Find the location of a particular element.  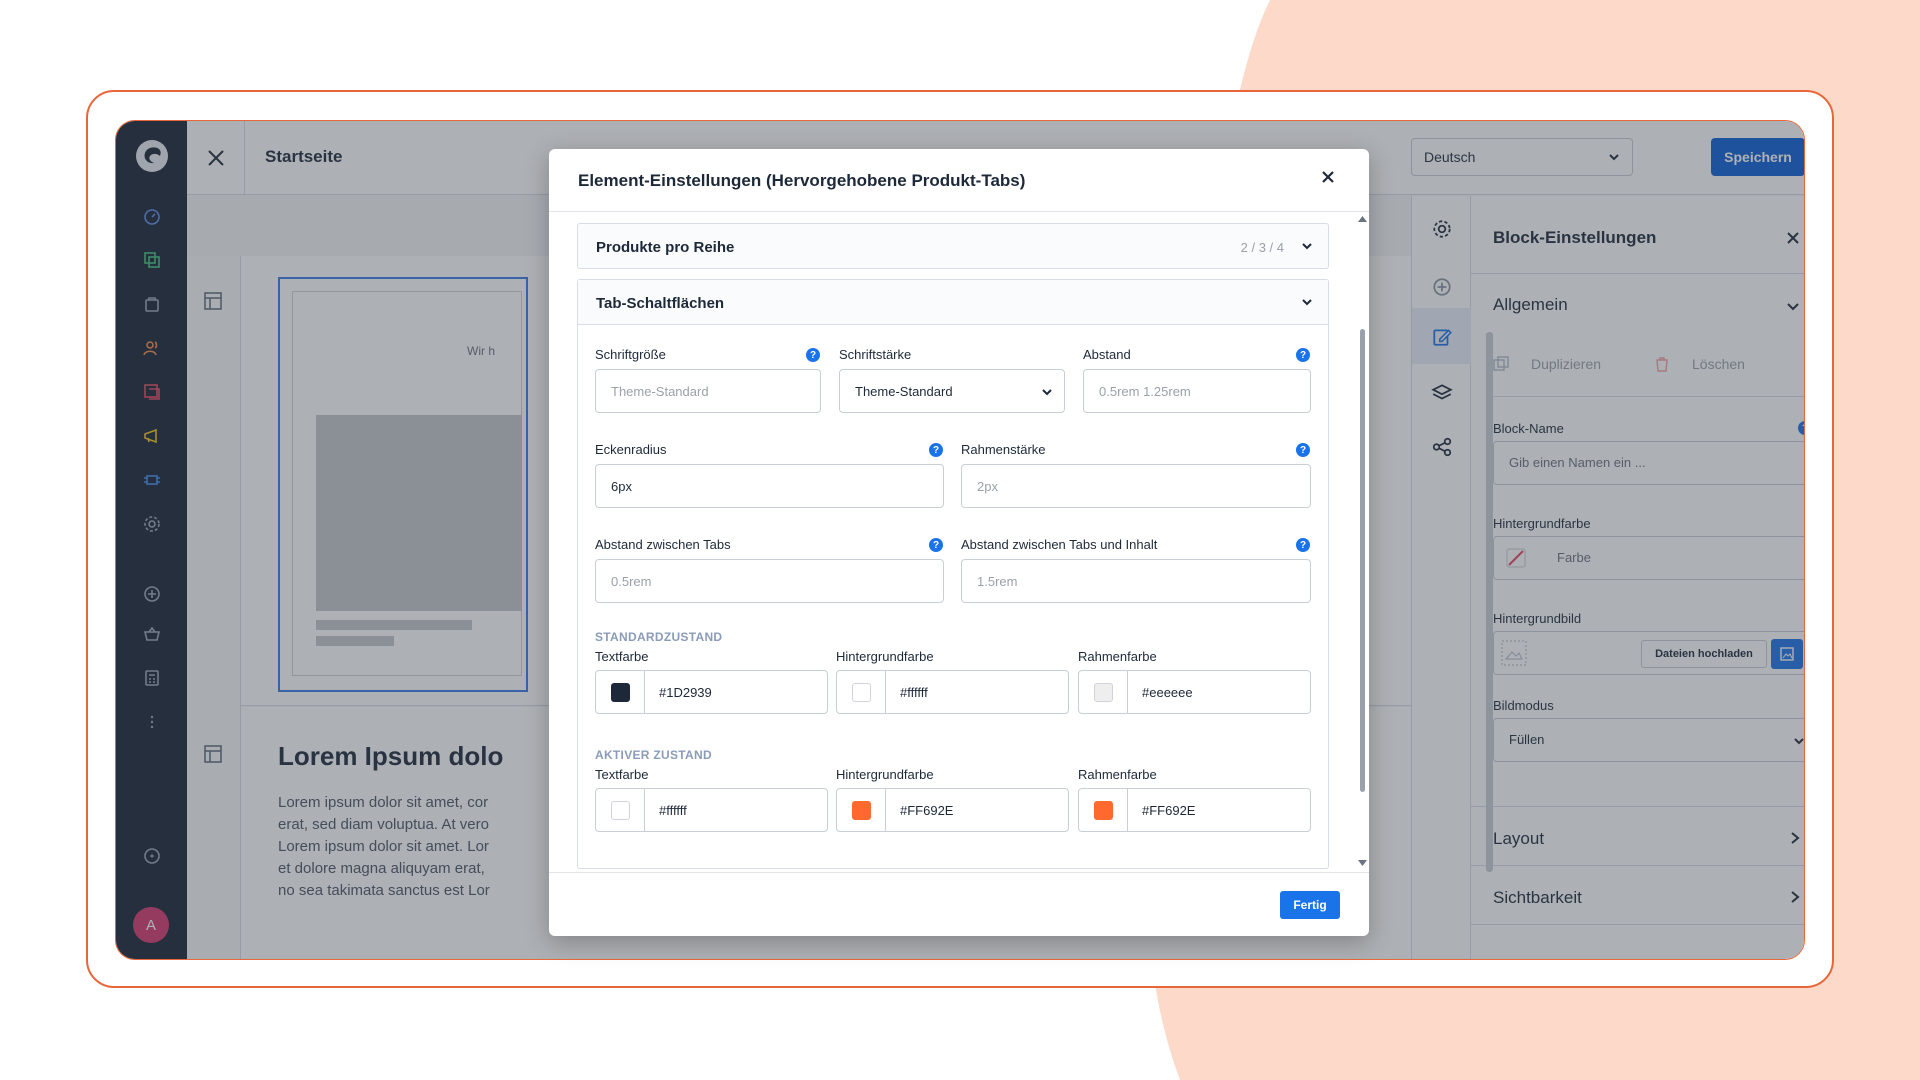

default-text-color-label: Textfarbe is located at coordinates (622, 656).